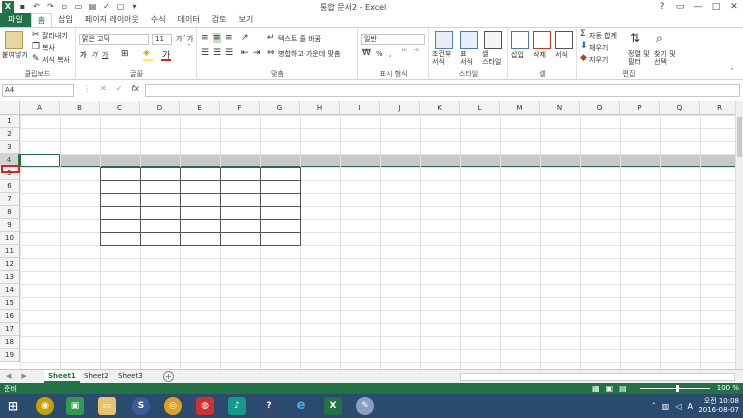 The width and height of the screenshot is (743, 418). I want to click on column-header-q: Q, so click(680, 108).